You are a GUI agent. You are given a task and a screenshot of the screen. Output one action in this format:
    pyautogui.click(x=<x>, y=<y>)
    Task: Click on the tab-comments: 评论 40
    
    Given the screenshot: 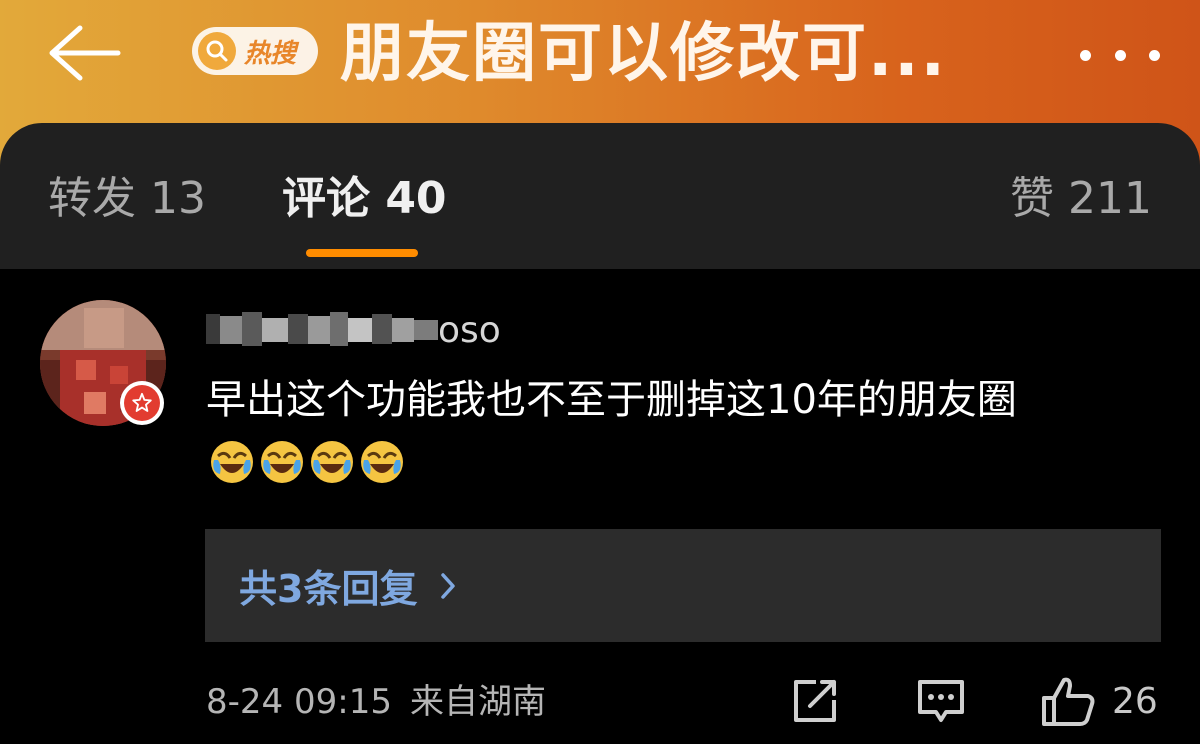 What is the action you would take?
    pyautogui.click(x=364, y=199)
    